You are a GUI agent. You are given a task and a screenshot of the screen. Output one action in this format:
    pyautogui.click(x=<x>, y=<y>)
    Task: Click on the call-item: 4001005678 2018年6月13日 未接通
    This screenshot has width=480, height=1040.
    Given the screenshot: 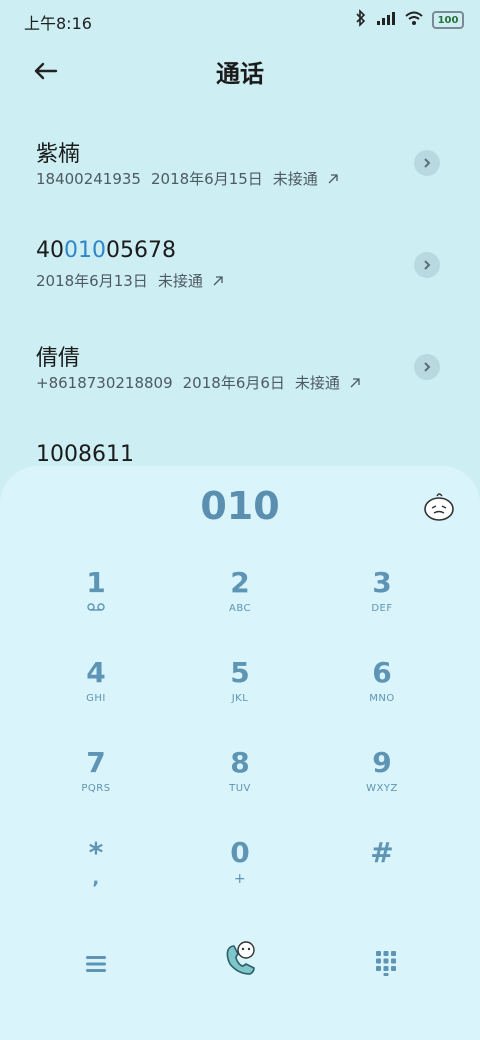 What is the action you would take?
    pyautogui.click(x=240, y=269)
    